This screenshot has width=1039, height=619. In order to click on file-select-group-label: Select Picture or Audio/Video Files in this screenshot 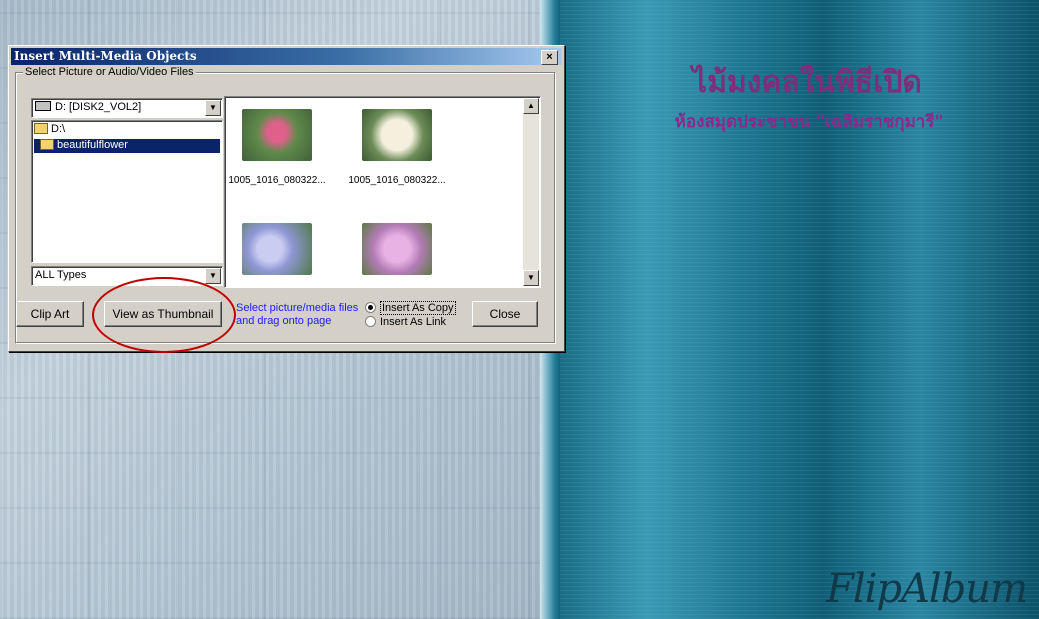, I will do `click(109, 72)`.